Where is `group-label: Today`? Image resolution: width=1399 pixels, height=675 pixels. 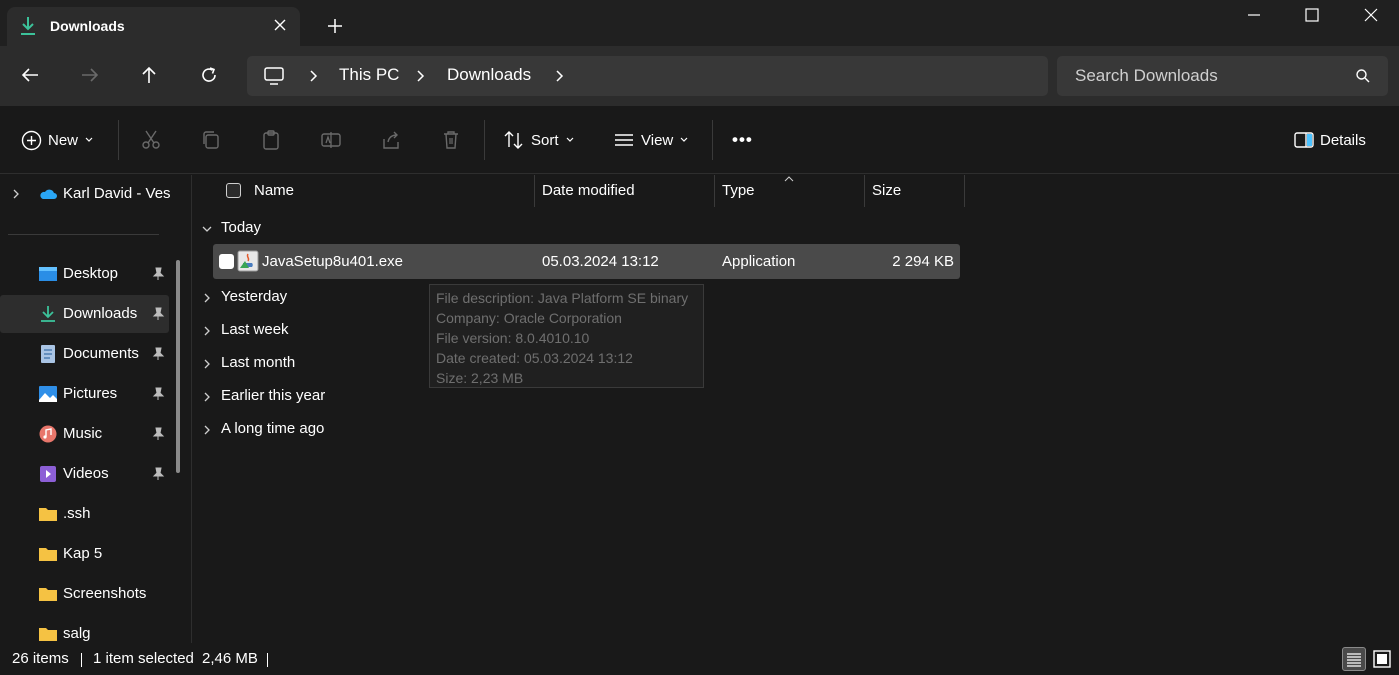
group-label: Today is located at coordinates (241, 227).